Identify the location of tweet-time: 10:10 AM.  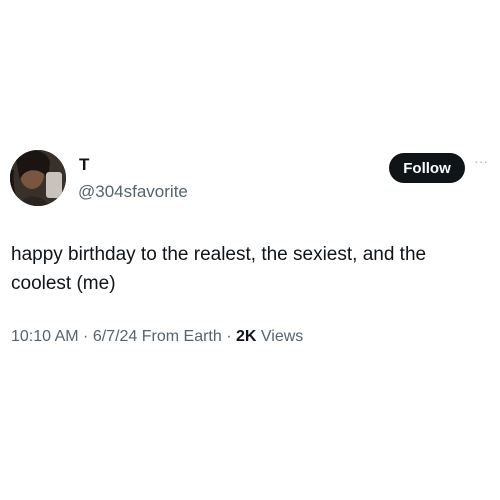
(45, 336).